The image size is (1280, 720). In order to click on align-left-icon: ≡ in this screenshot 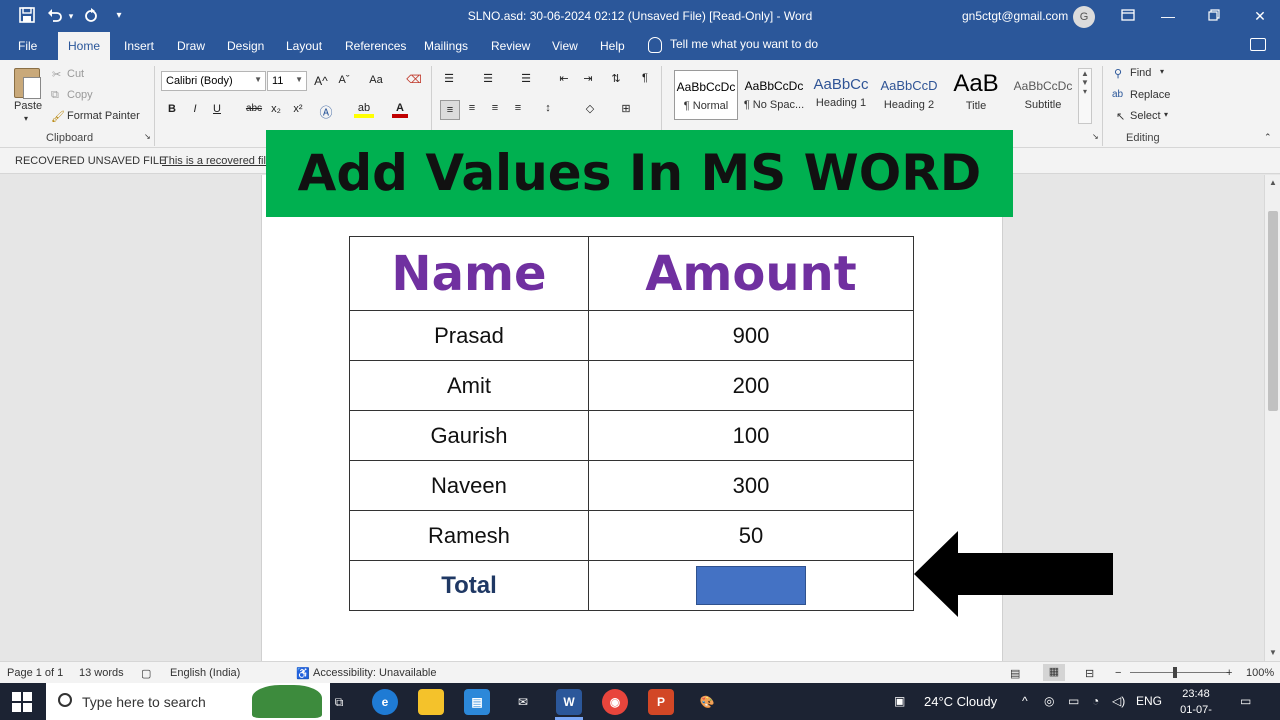, I will do `click(450, 110)`.